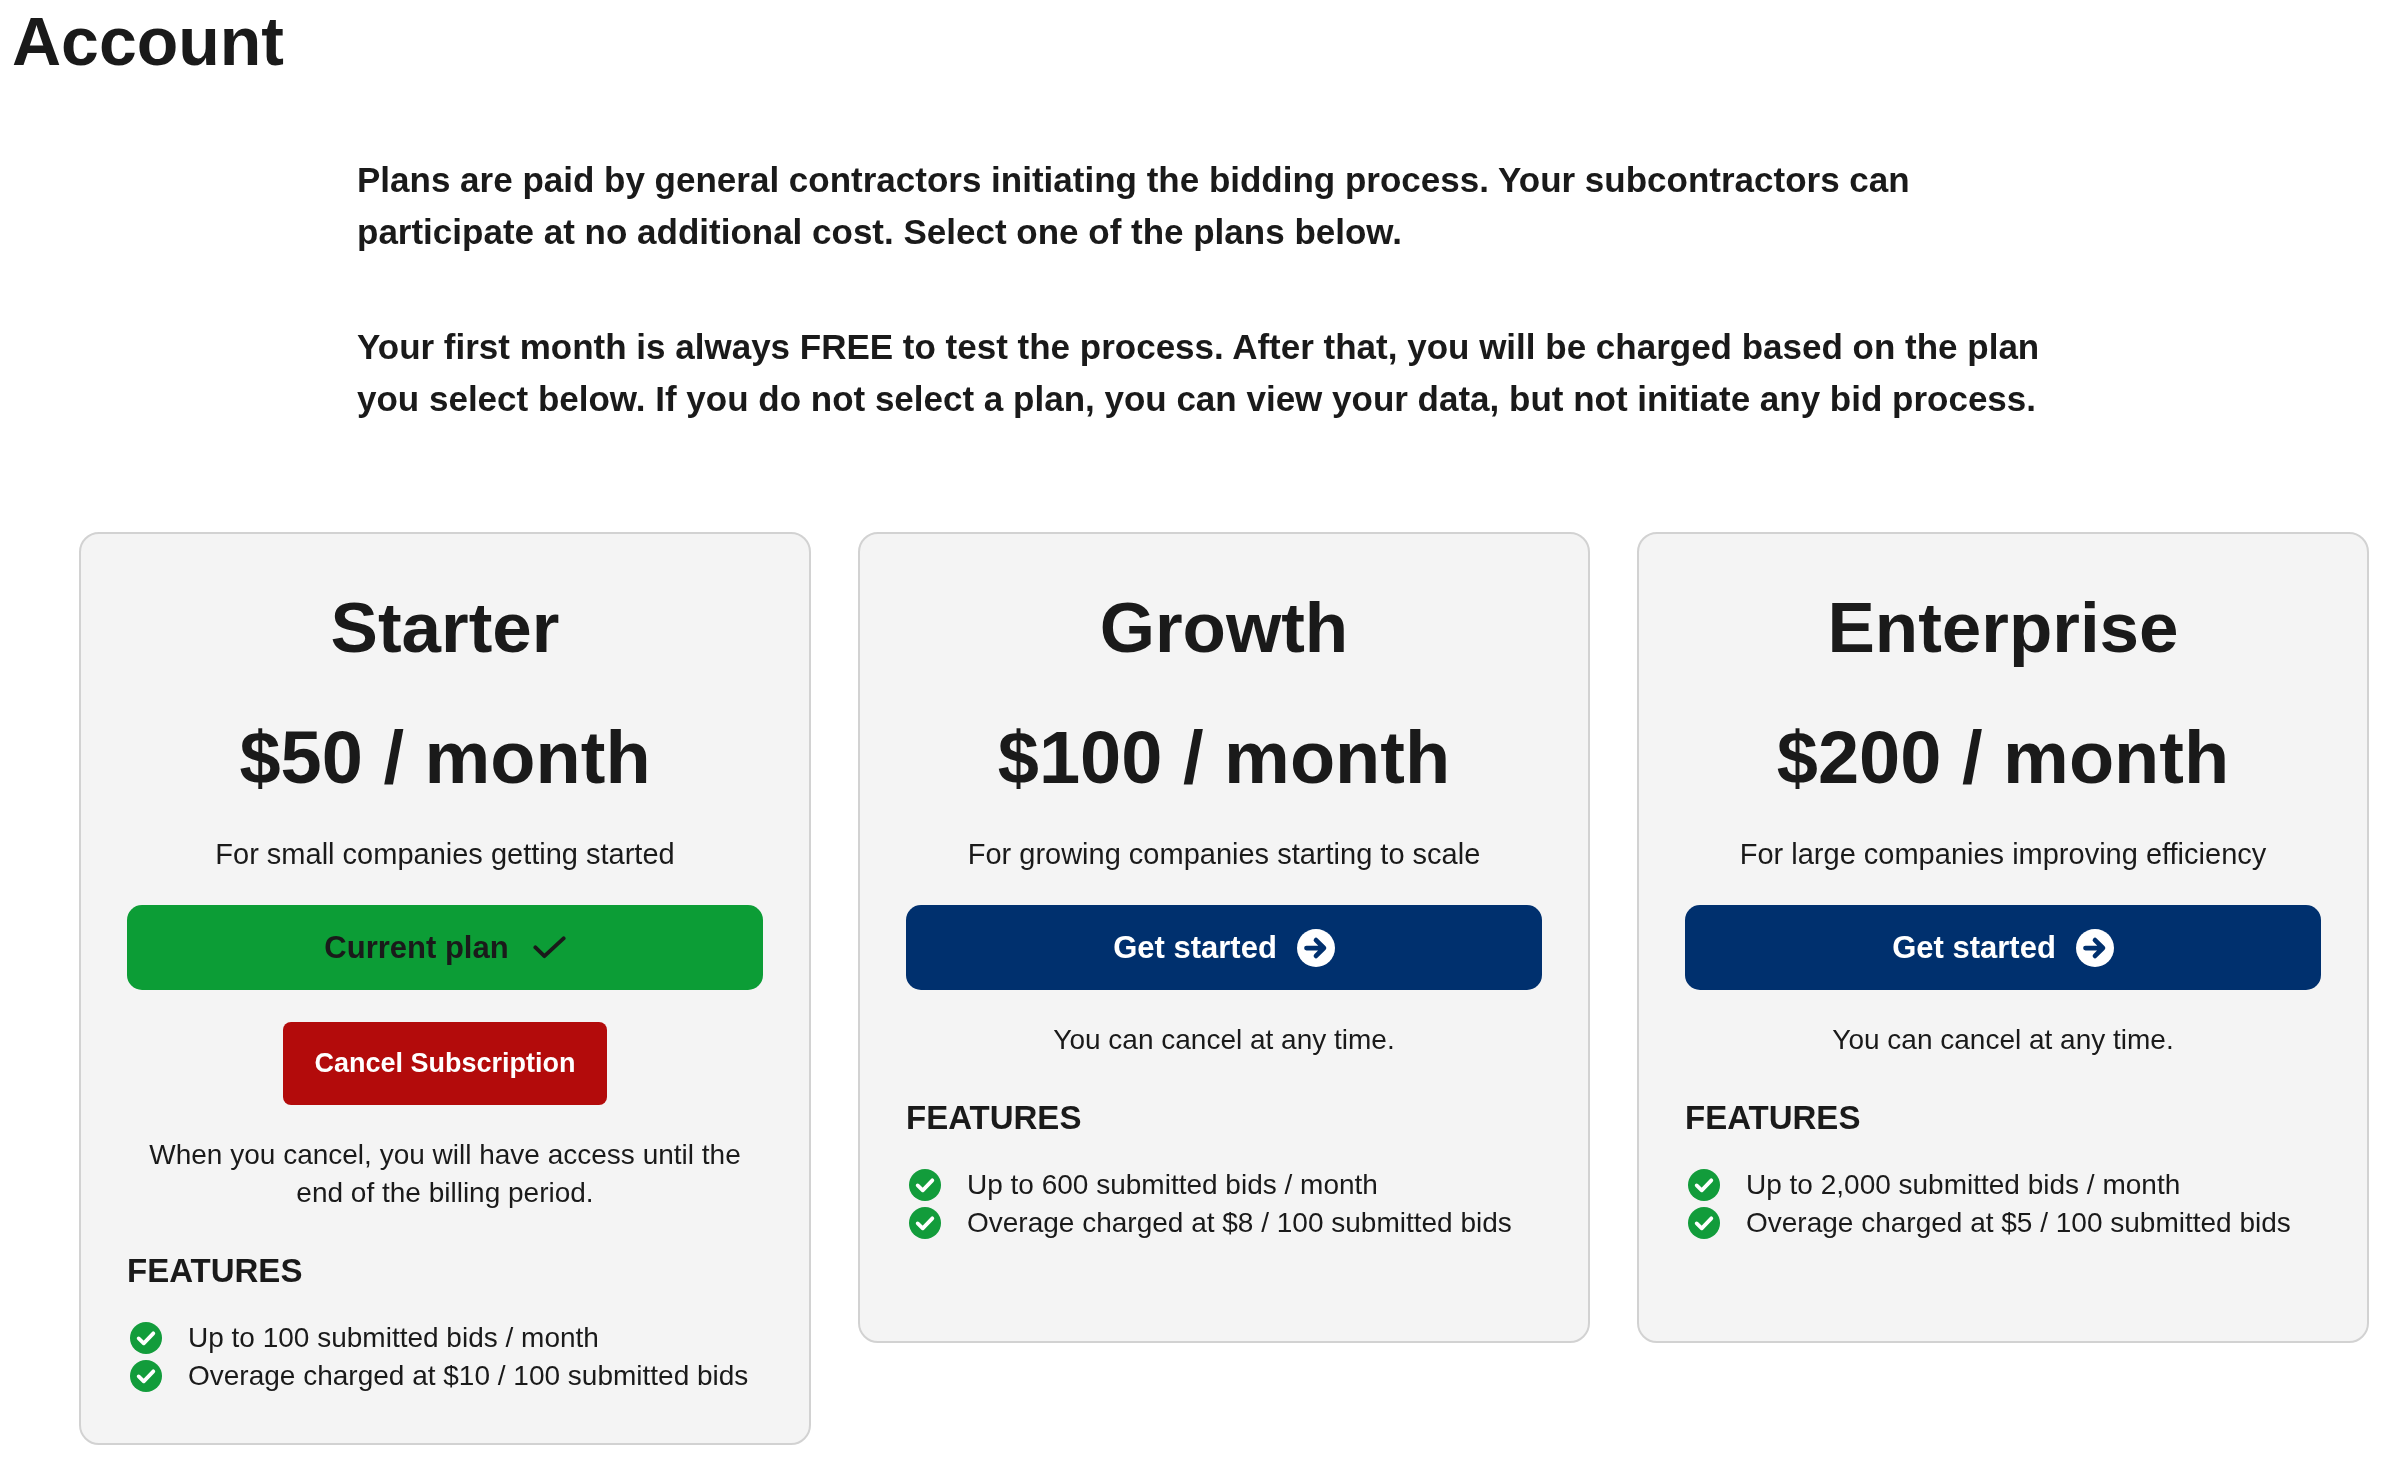  I want to click on plan-title: Enterprise, so click(2003, 628).